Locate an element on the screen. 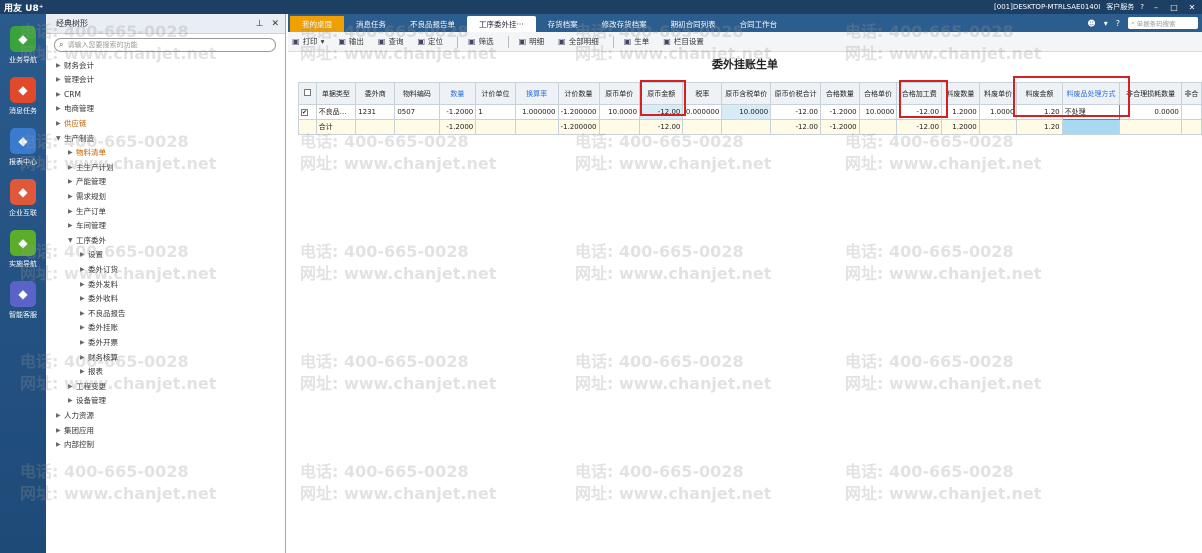 Image resolution: width=1202 pixels, height=553 pixels. checkbox is located at coordinates (307, 92).